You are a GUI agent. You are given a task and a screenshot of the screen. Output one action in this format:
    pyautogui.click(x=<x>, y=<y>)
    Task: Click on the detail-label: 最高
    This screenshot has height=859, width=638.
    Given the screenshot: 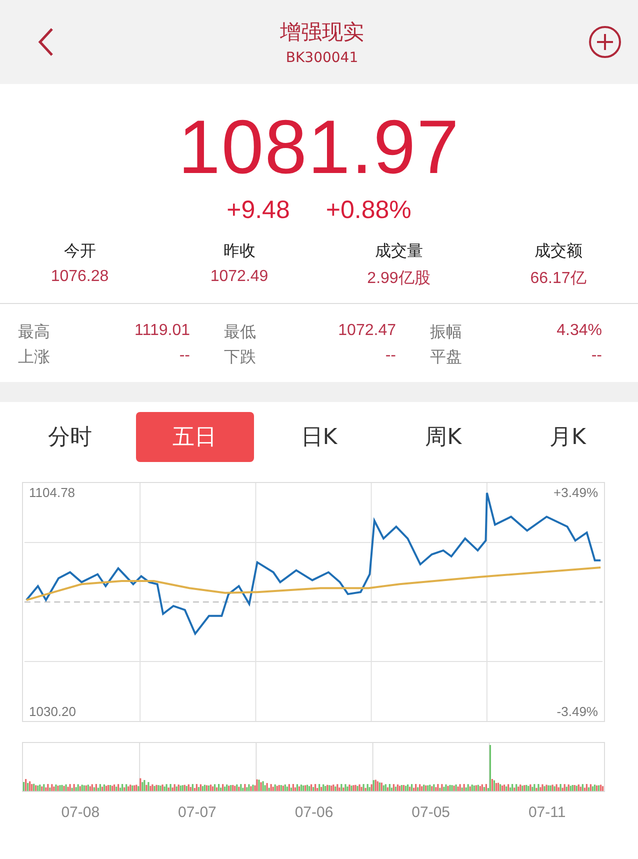 What is the action you would take?
    pyautogui.click(x=34, y=332)
    